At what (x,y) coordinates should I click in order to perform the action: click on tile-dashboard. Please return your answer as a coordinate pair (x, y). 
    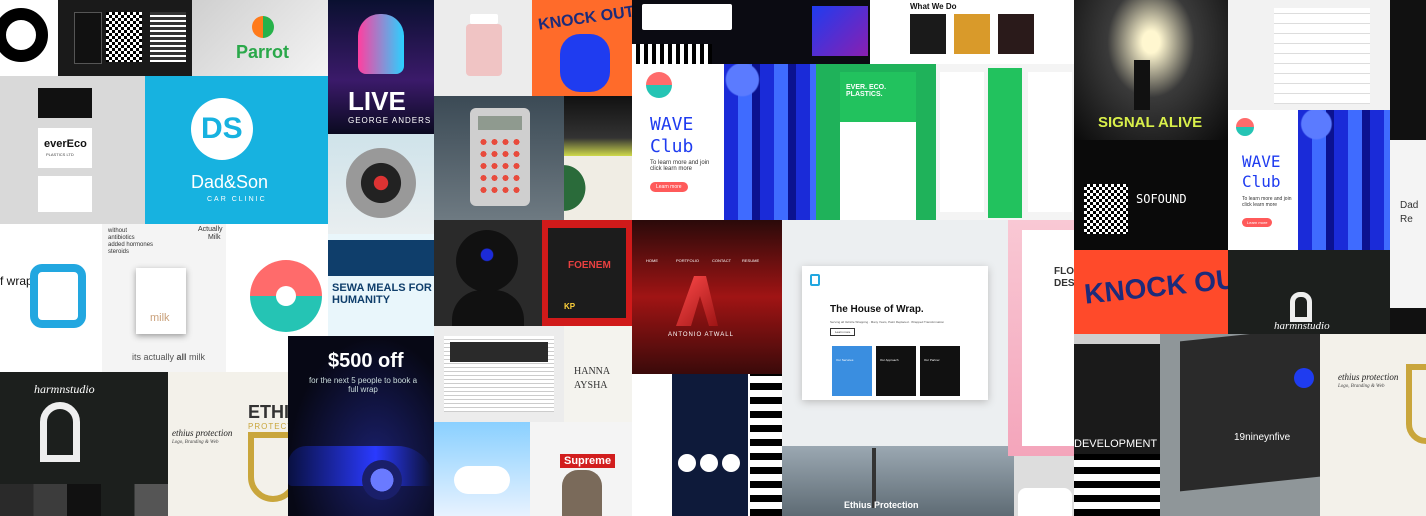
    Looking at the image, I should click on (751, 32).